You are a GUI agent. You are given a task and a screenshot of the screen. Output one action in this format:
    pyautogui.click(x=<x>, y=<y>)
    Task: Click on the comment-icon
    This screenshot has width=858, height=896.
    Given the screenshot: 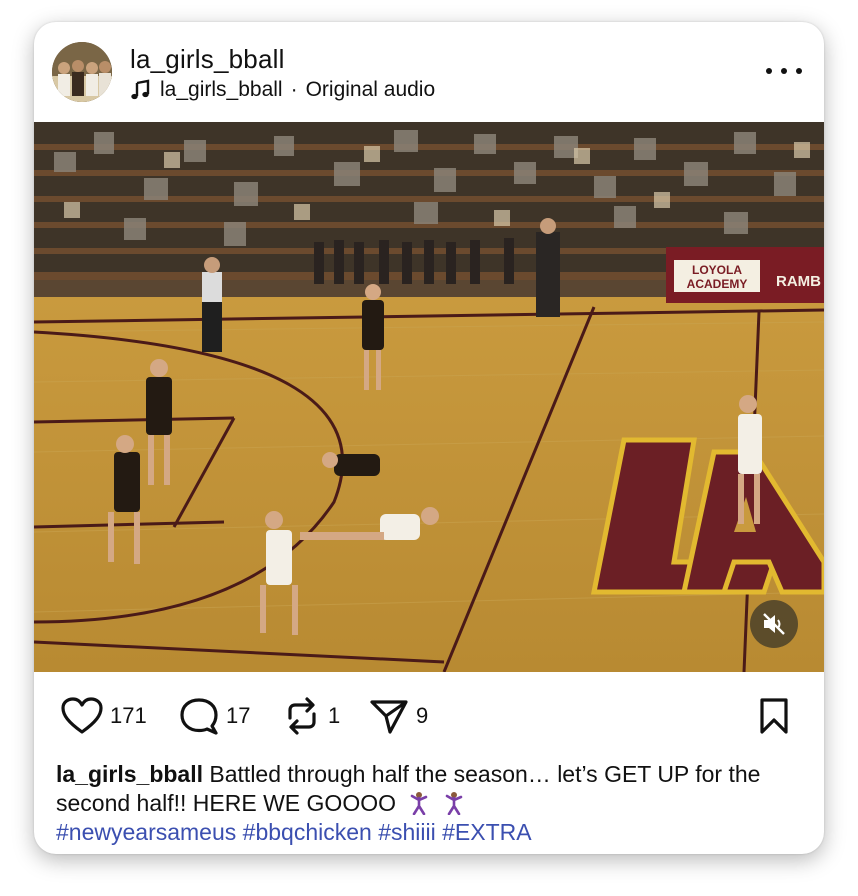 What is the action you would take?
    pyautogui.click(x=199, y=716)
    